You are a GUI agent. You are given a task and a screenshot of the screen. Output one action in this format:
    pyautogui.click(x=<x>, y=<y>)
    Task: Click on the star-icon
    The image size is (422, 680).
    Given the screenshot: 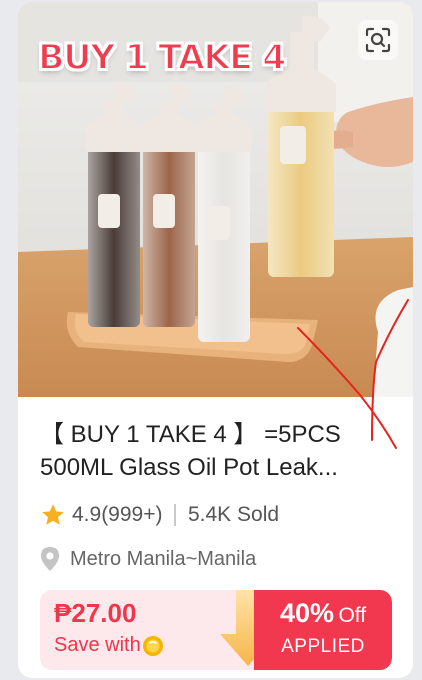 What is the action you would take?
    pyautogui.click(x=53, y=514)
    